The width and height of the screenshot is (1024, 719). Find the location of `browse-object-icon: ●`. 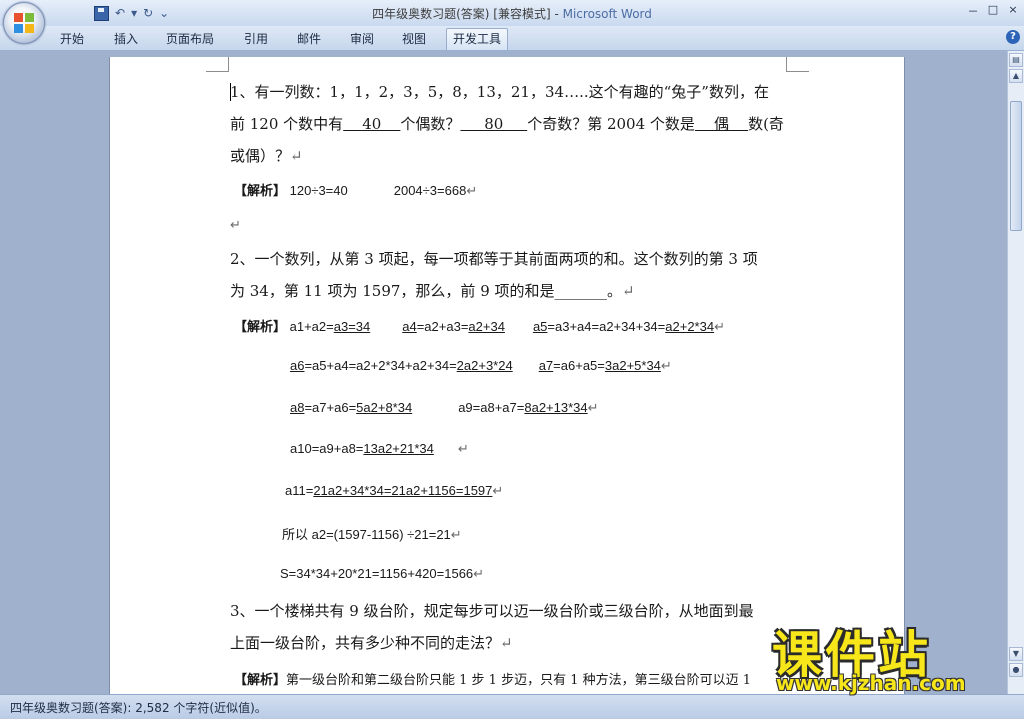

browse-object-icon: ● is located at coordinates (1016, 670).